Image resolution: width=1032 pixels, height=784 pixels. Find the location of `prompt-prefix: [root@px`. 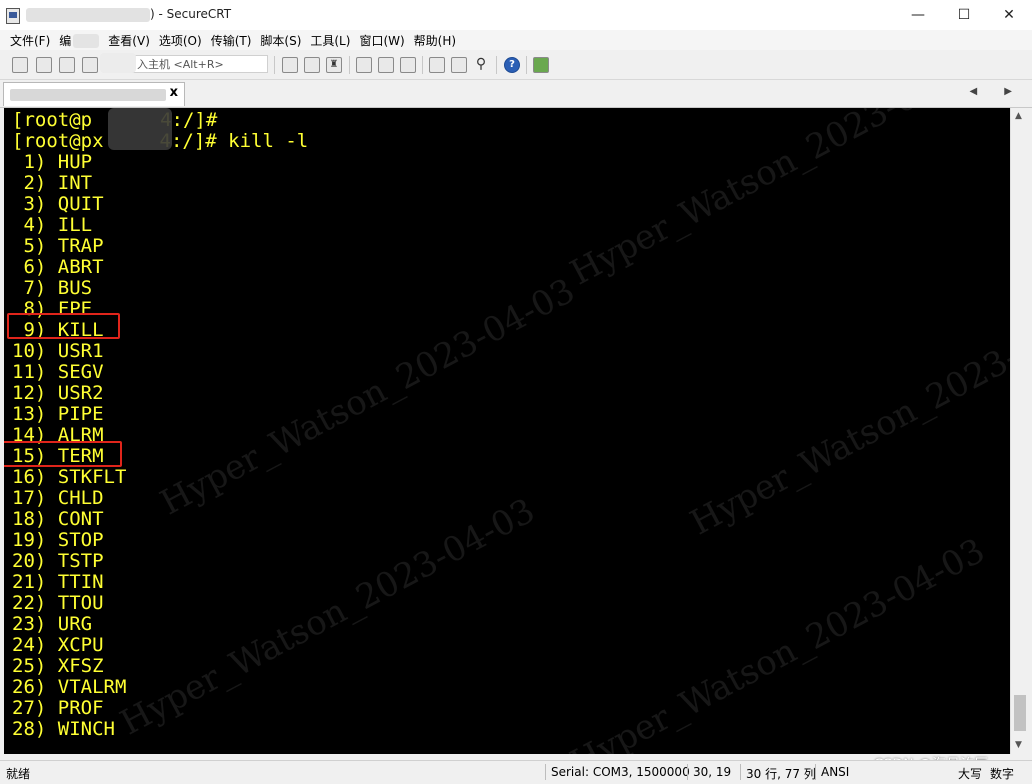

prompt-prefix: [root@px is located at coordinates (58, 141).